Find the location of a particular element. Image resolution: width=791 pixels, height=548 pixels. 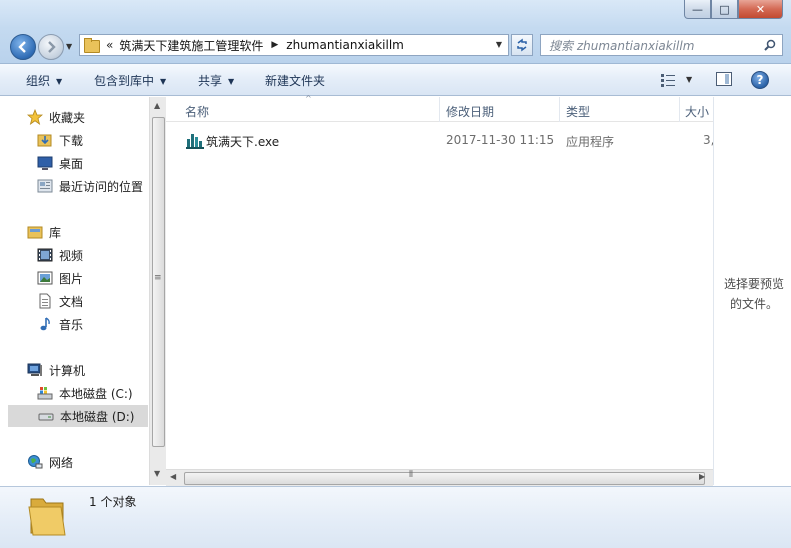

scrollbar-grip-icon: ⦀ is located at coordinates (411, 475).